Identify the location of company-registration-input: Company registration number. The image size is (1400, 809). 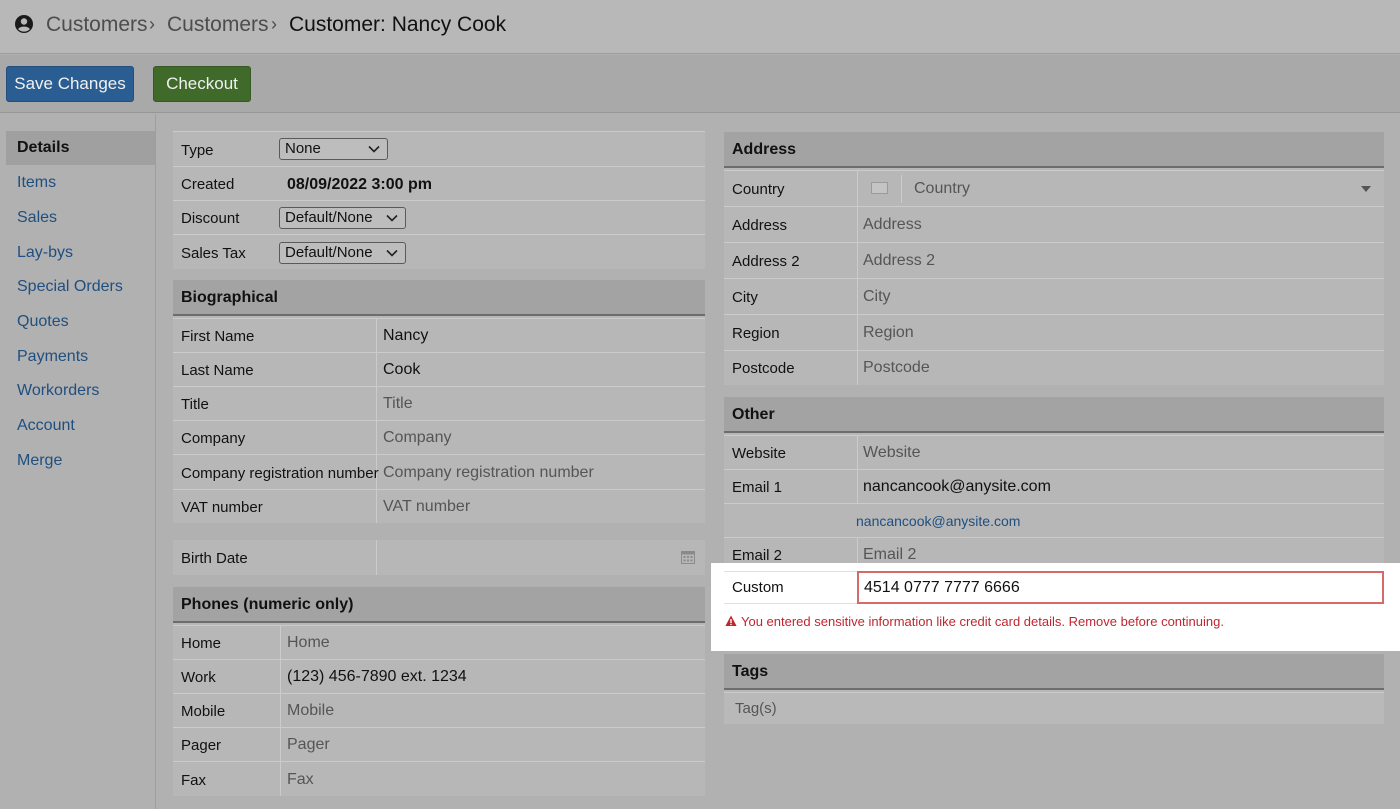
(488, 473).